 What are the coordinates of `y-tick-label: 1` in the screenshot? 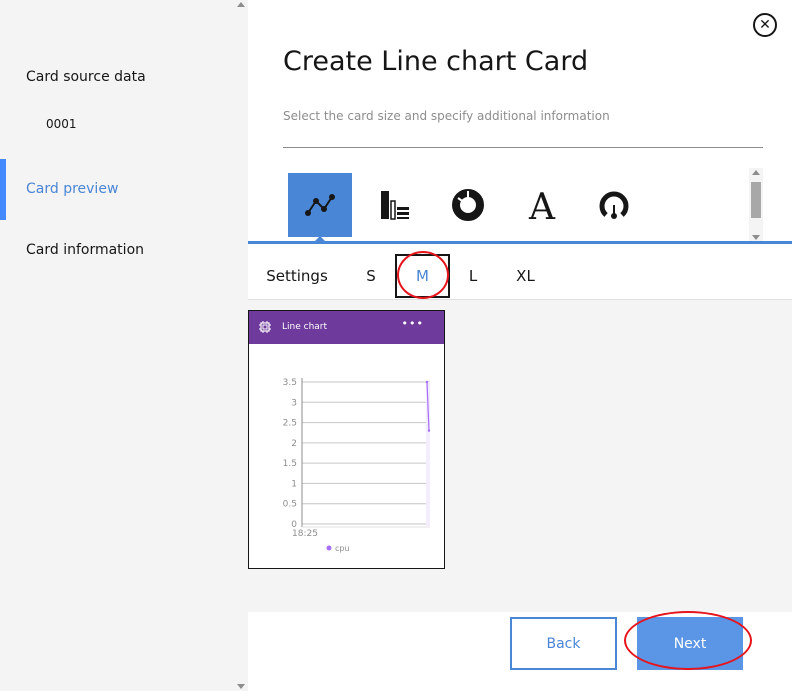 It's located at (294, 484).